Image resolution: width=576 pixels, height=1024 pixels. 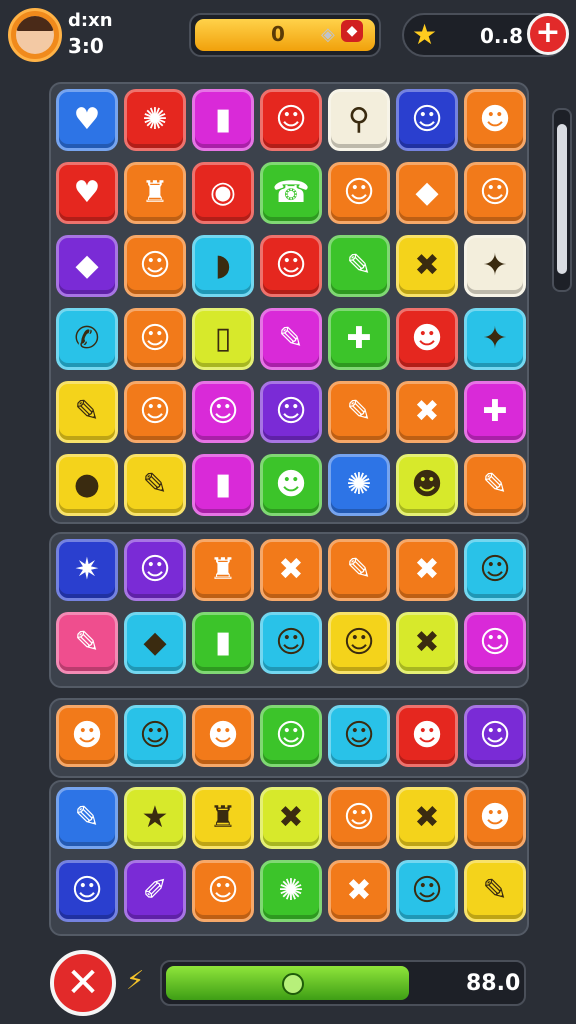 I want to click on game-tile: ◉, so click(x=223, y=193).